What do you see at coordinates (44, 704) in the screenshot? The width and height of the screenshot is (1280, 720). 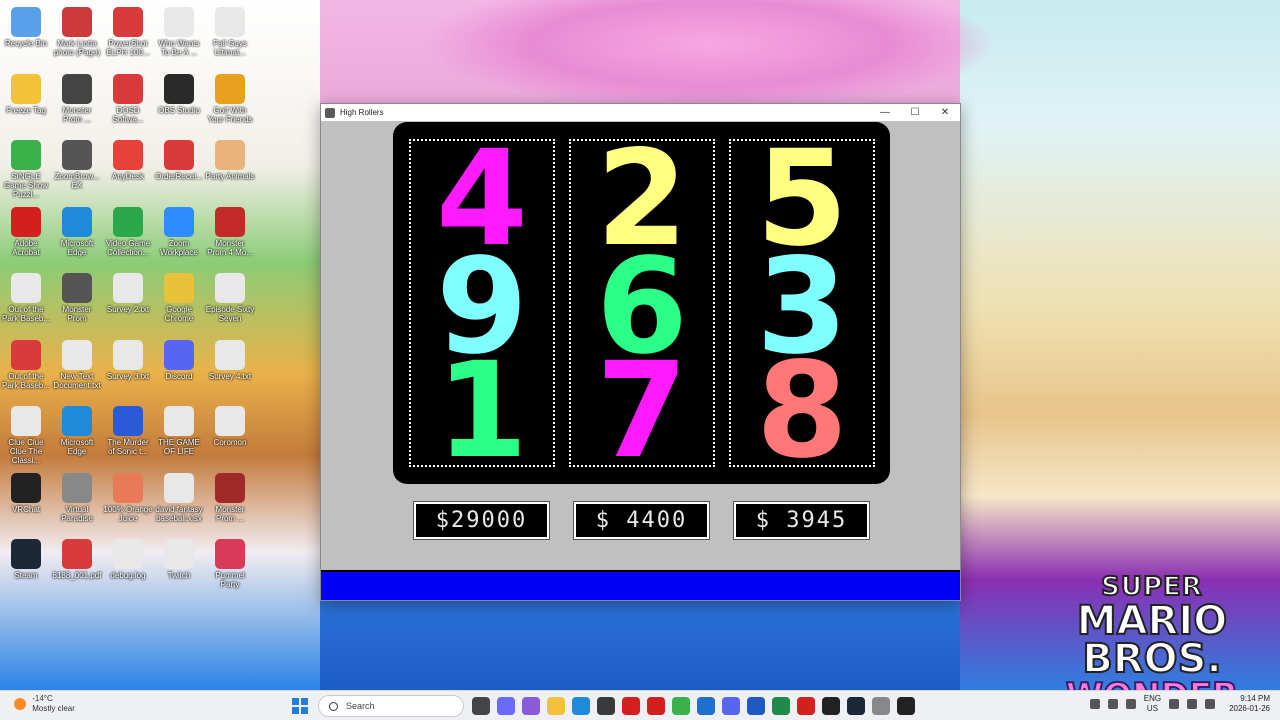 I see `weather-widget: -14°C Mostly clear` at bounding box center [44, 704].